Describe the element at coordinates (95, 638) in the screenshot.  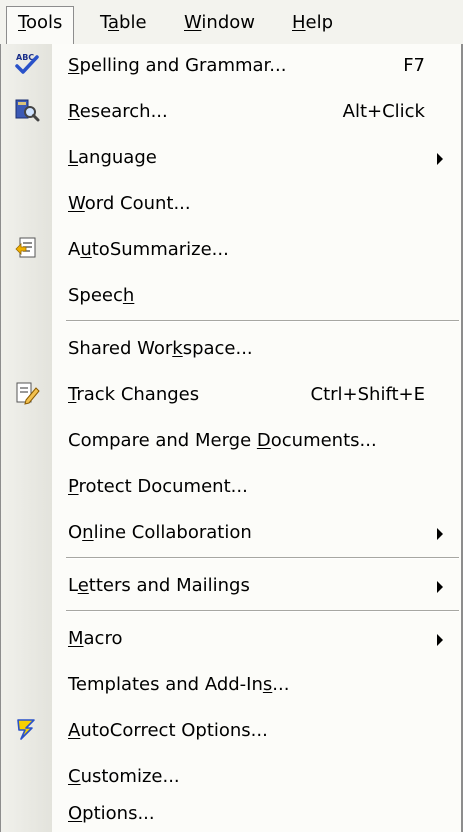
I see `menu-item-label: Macro` at that location.